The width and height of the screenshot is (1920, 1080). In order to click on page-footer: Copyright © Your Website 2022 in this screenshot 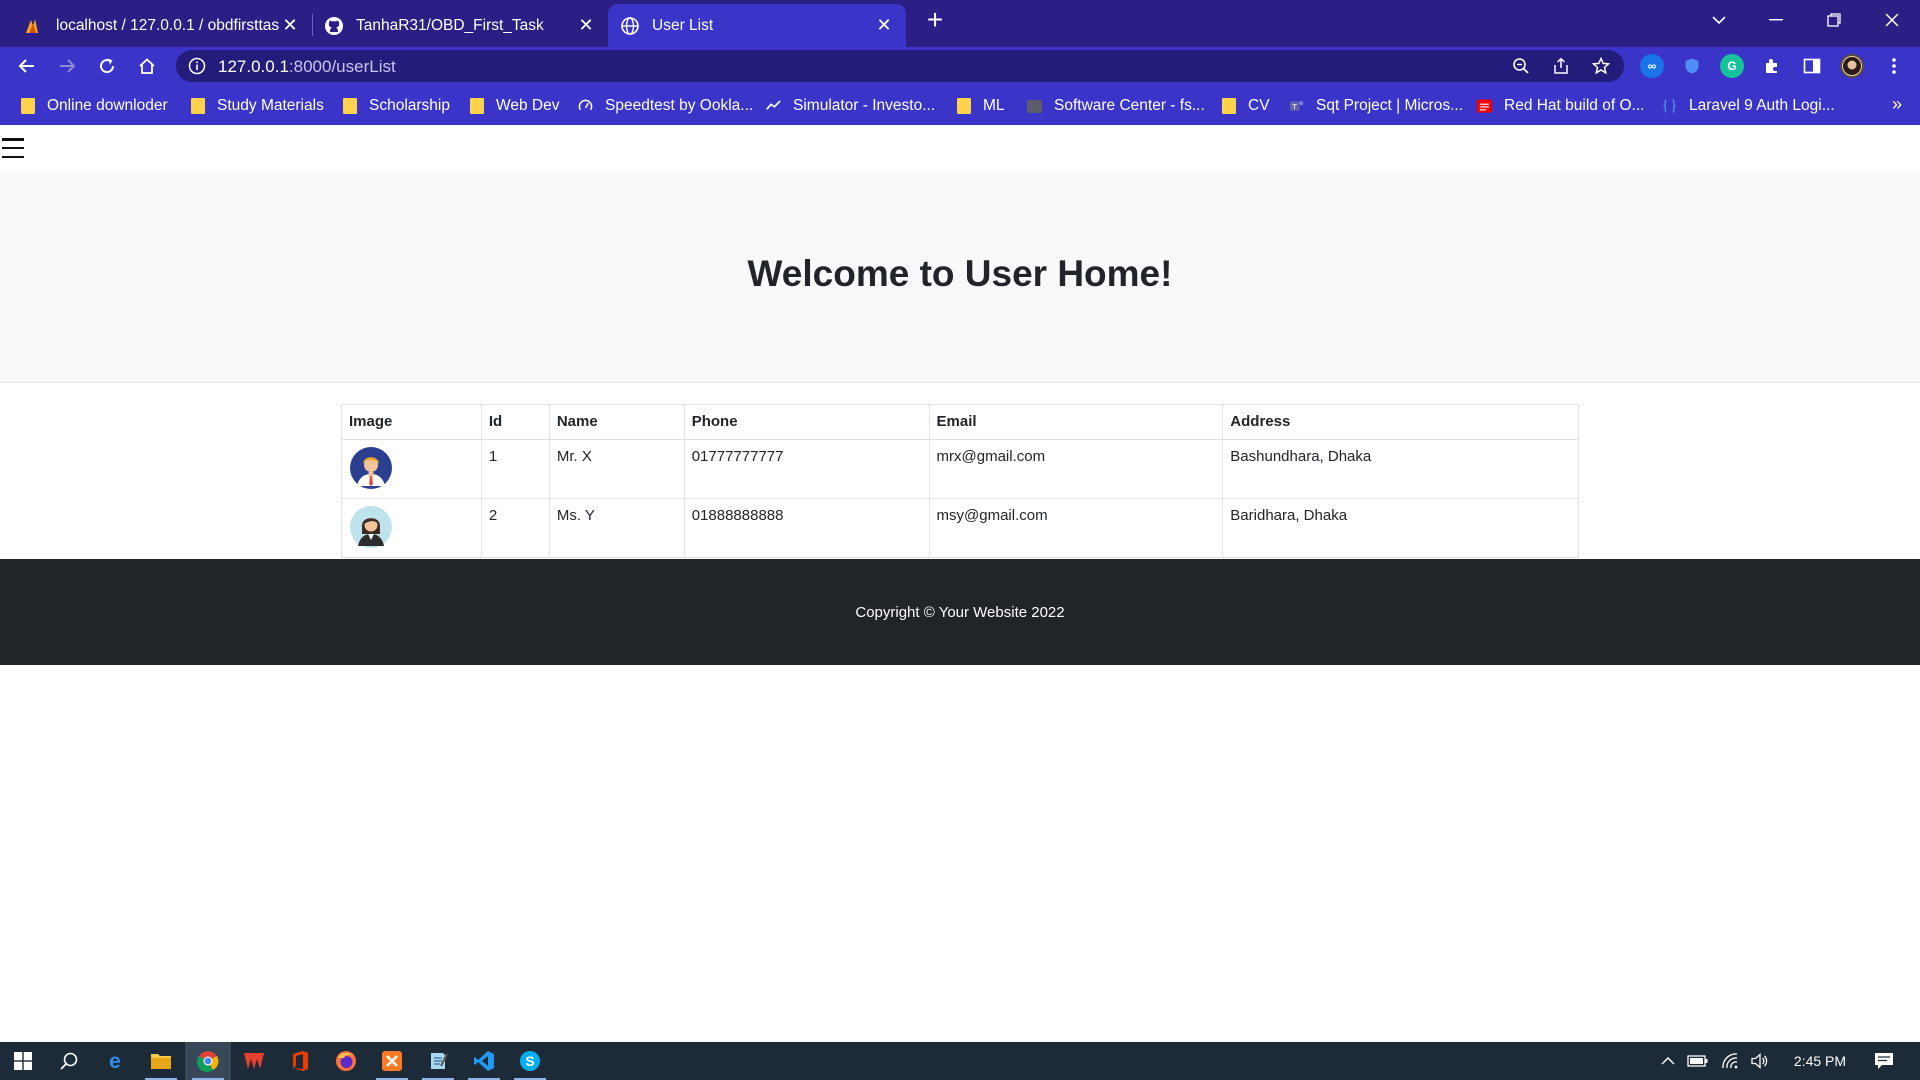, I will do `click(960, 612)`.